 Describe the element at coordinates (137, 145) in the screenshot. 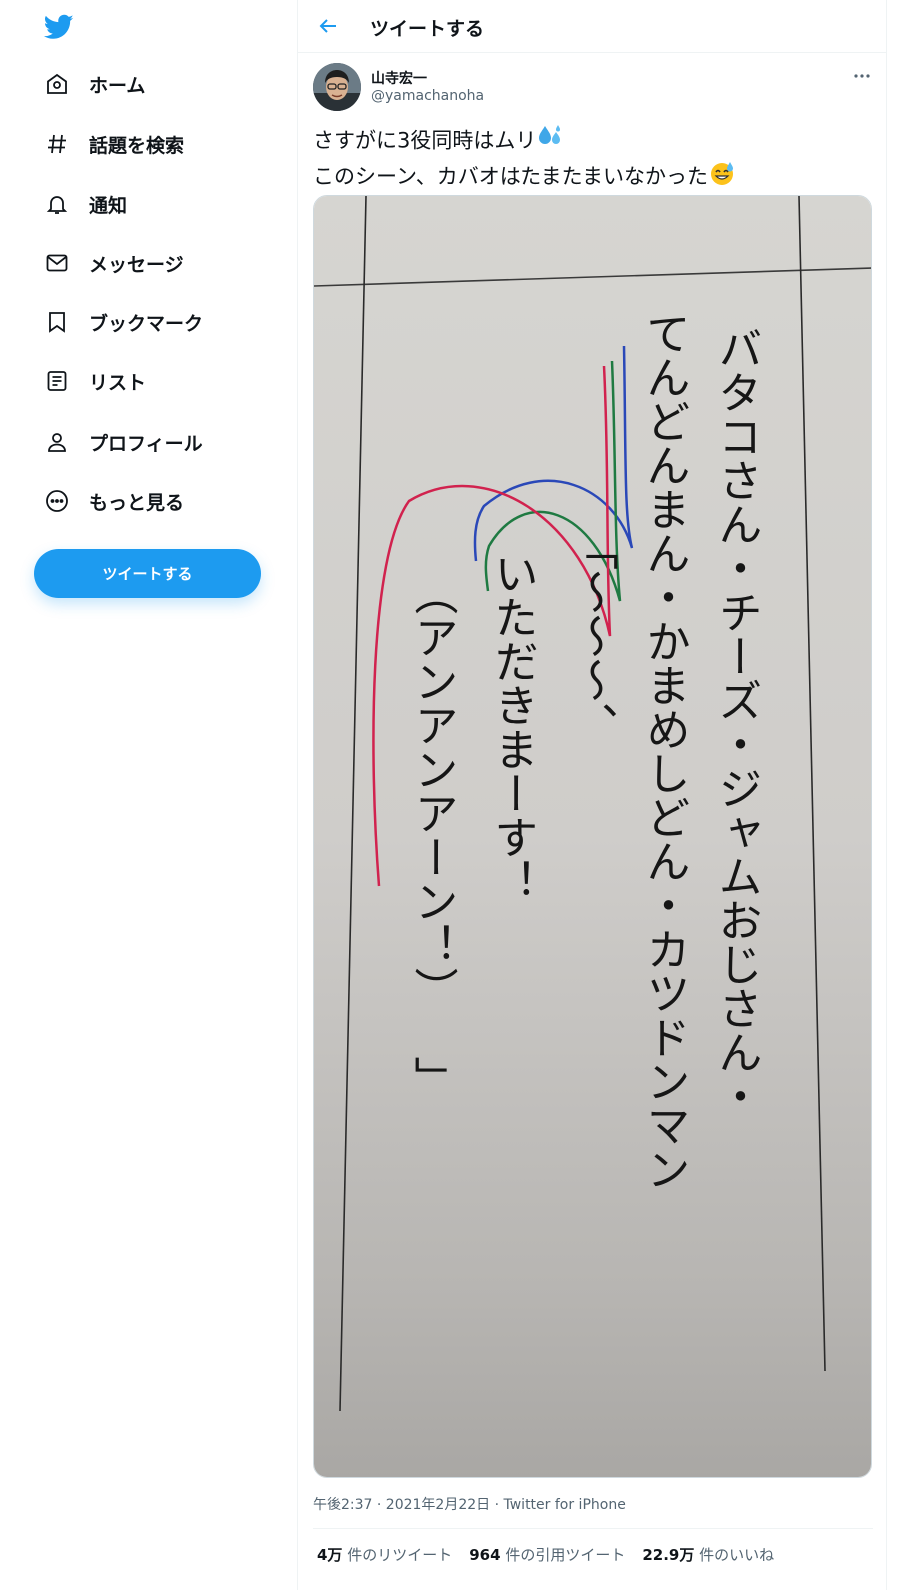

I see `nav-explore-label: 話題を検索` at that location.